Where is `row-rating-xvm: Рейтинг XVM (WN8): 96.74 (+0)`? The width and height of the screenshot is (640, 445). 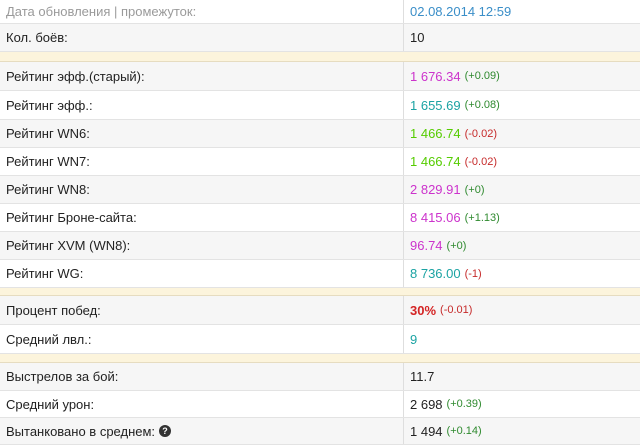 row-rating-xvm: Рейтинг XVM (WN8): 96.74 (+0) is located at coordinates (320, 246).